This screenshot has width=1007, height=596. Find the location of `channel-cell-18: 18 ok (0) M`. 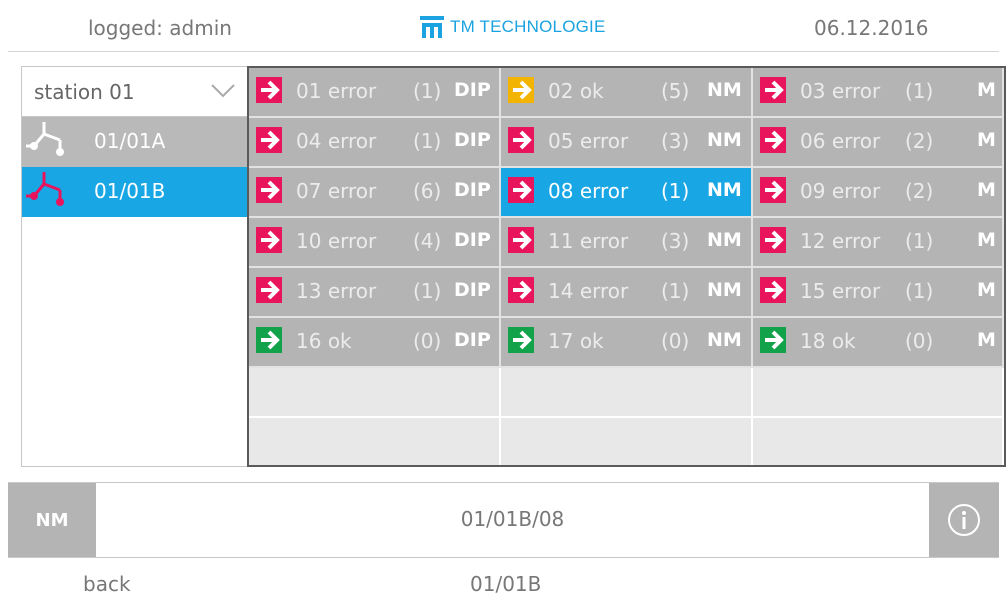

channel-cell-18: 18 ok (0) M is located at coordinates (878, 343).